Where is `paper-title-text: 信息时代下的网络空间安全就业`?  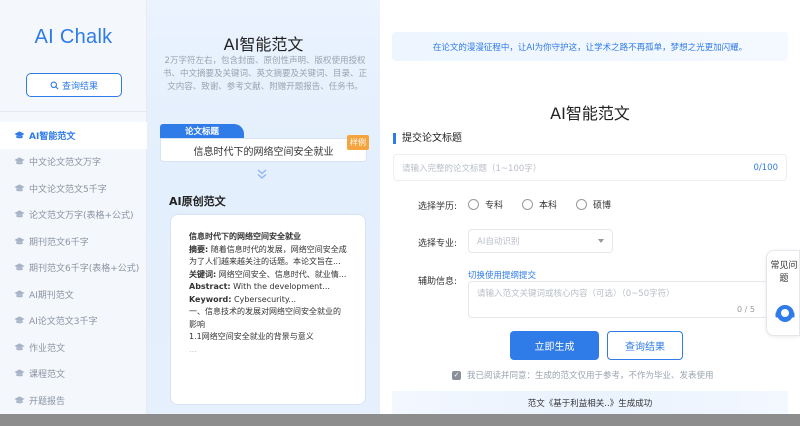
paper-title-text: 信息时代下的网络空间安全就业 is located at coordinates (263, 152).